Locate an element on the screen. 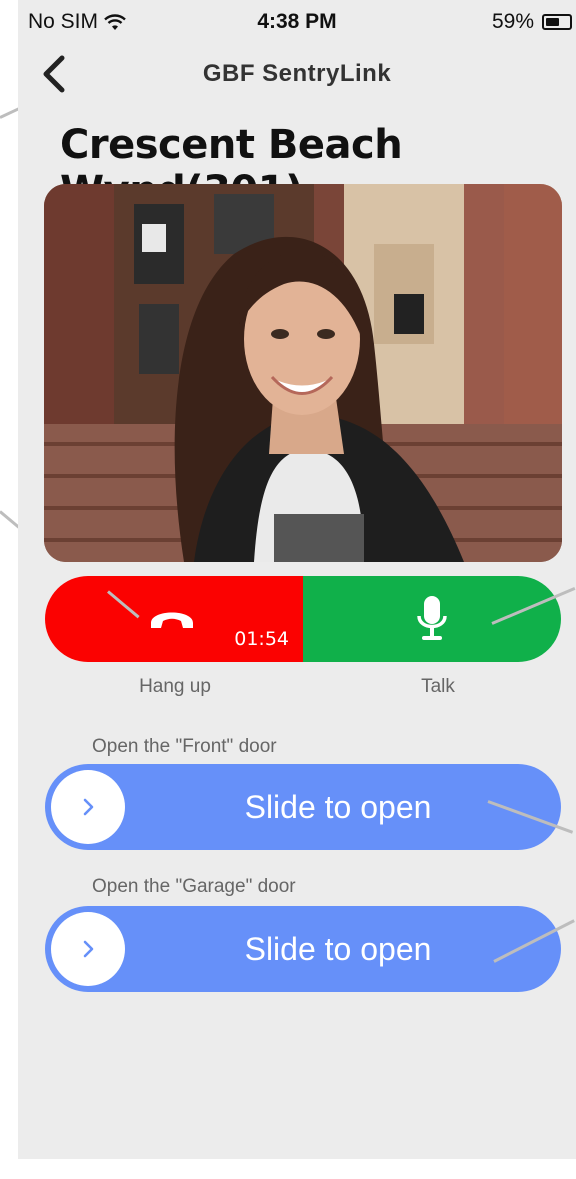 This screenshot has width=576, height=1179. front-door-label: Open the "Front" door is located at coordinates (184, 746).